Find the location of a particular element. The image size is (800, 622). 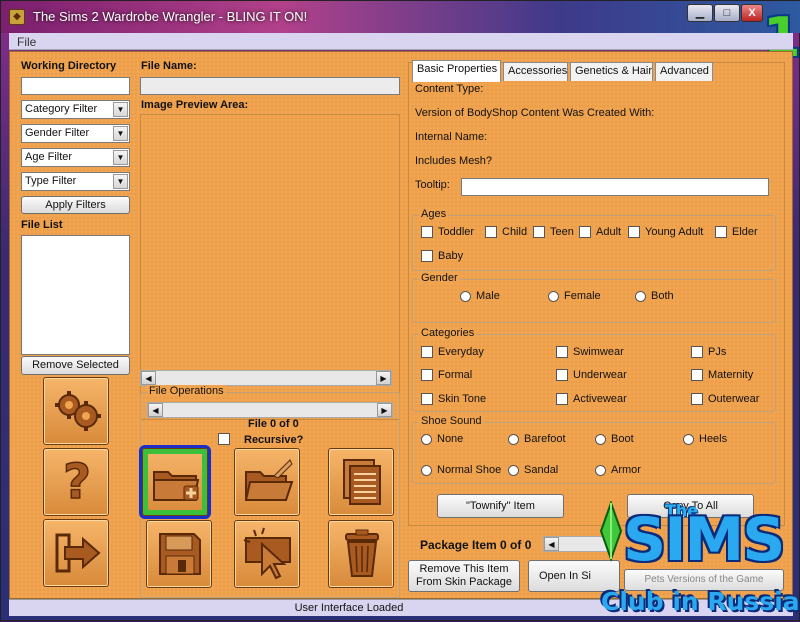

cat-formal: Formal is located at coordinates (446, 375).